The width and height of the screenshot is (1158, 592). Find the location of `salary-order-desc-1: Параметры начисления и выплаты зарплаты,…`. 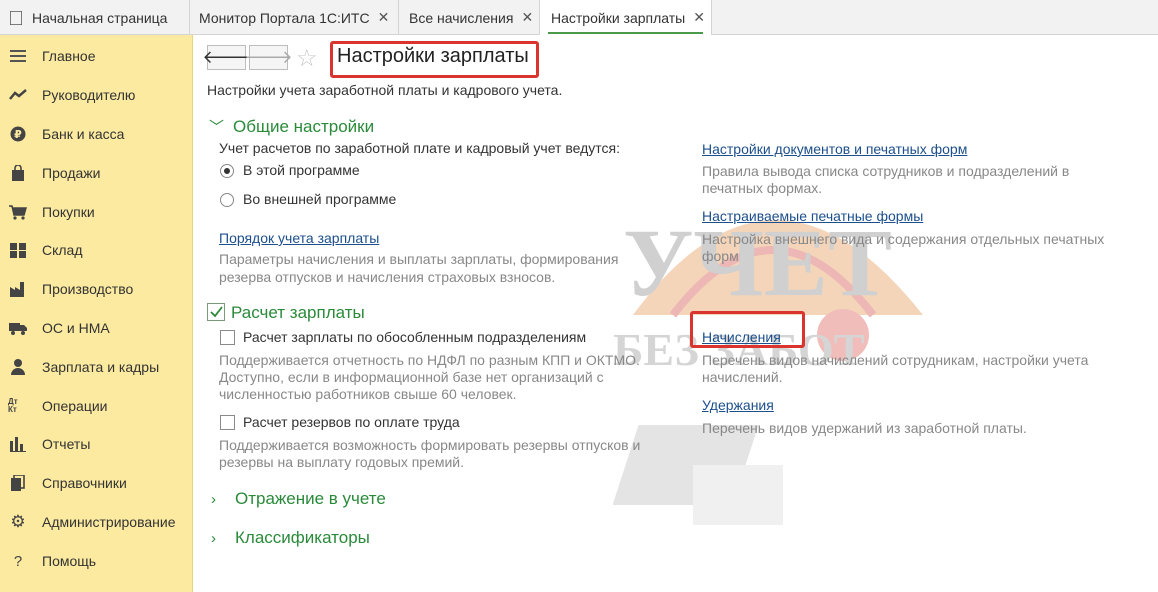

salary-order-desc-1: Параметры начисления и выплаты зарплаты,… is located at coordinates (419, 259).